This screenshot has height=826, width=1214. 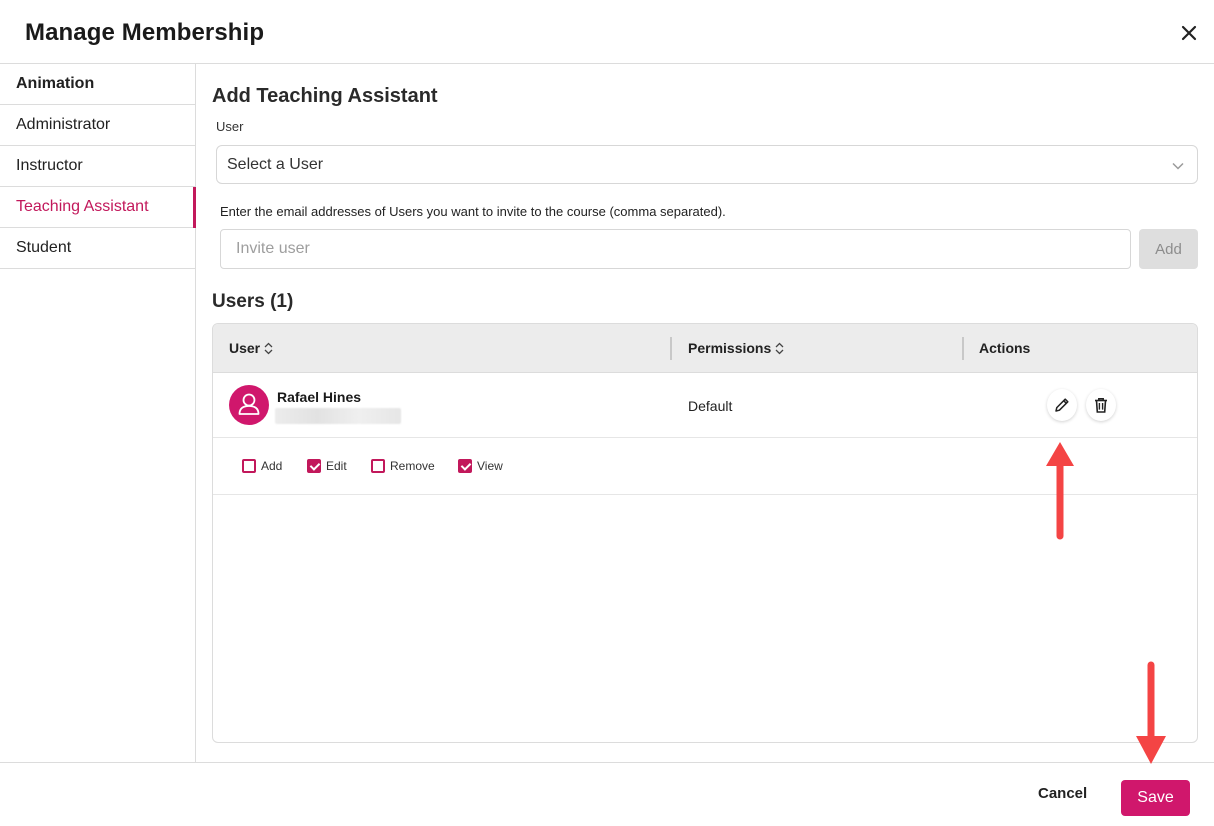 I want to click on user-select: Select a User, so click(x=707, y=164).